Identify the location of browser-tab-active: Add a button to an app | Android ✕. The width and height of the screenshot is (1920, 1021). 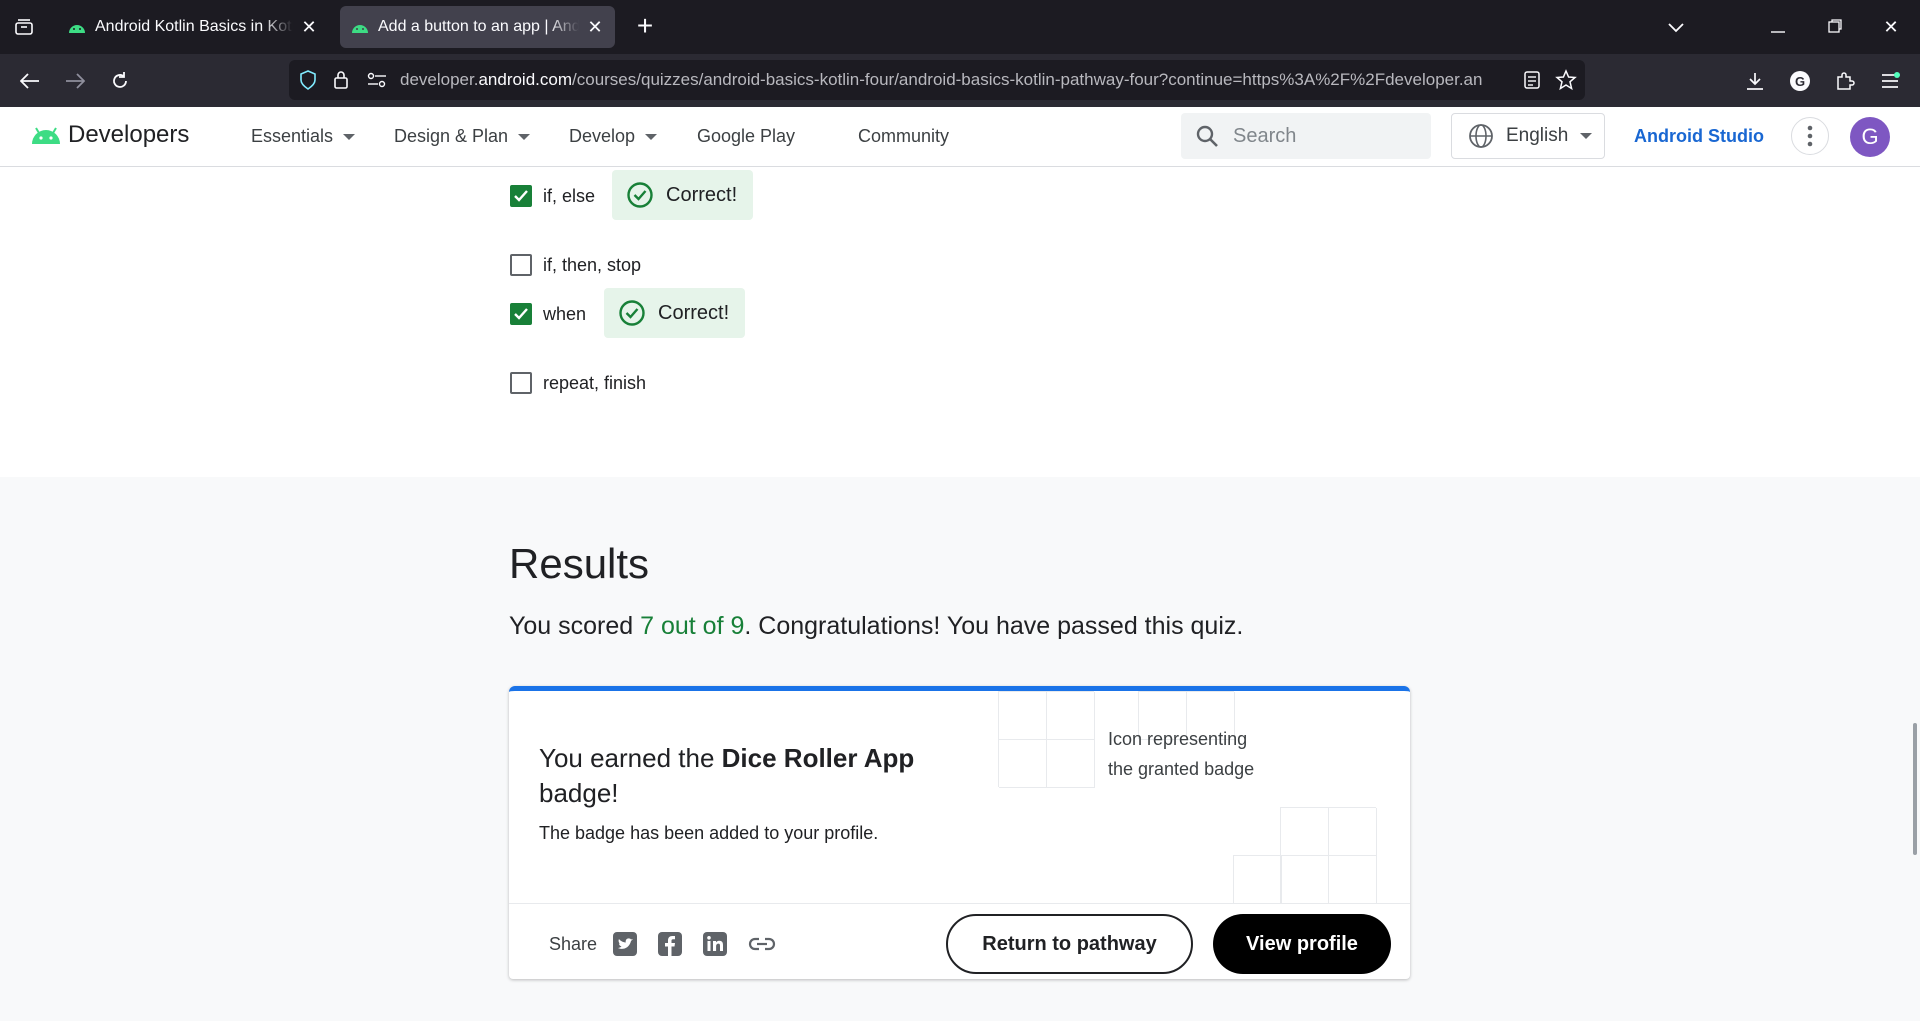
(477, 27).